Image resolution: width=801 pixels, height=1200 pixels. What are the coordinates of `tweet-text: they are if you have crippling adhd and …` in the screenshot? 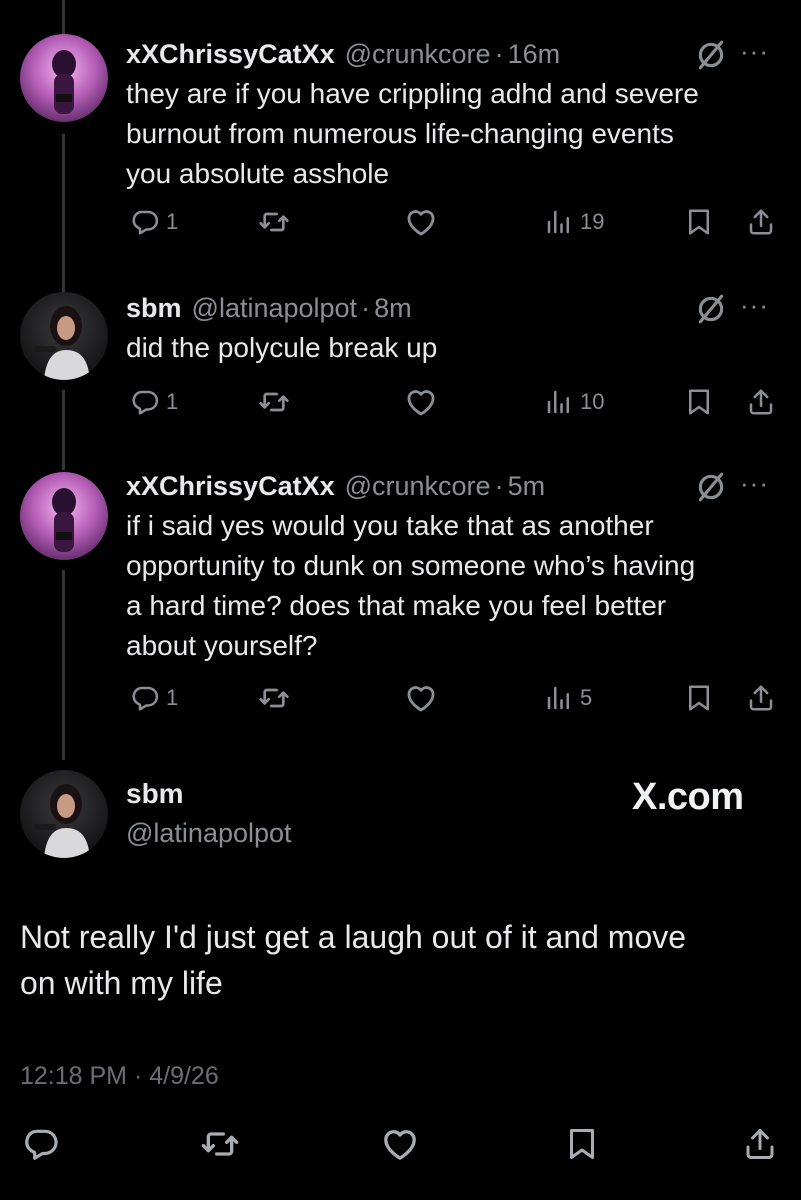 It's located at (451, 134).